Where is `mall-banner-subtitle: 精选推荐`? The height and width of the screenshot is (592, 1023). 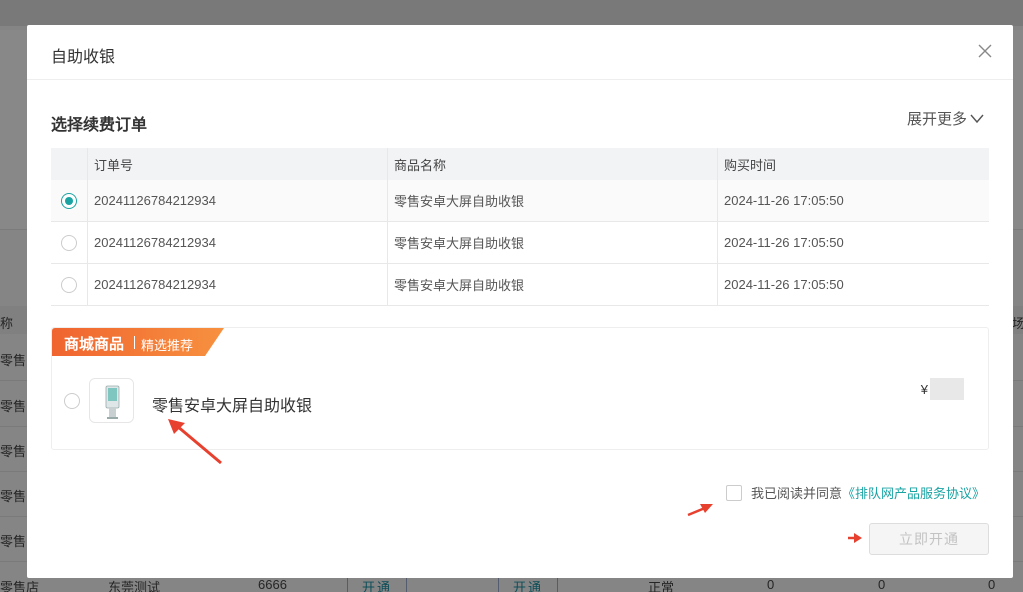
mall-banner-subtitle: 精选推荐 is located at coordinates (167, 345).